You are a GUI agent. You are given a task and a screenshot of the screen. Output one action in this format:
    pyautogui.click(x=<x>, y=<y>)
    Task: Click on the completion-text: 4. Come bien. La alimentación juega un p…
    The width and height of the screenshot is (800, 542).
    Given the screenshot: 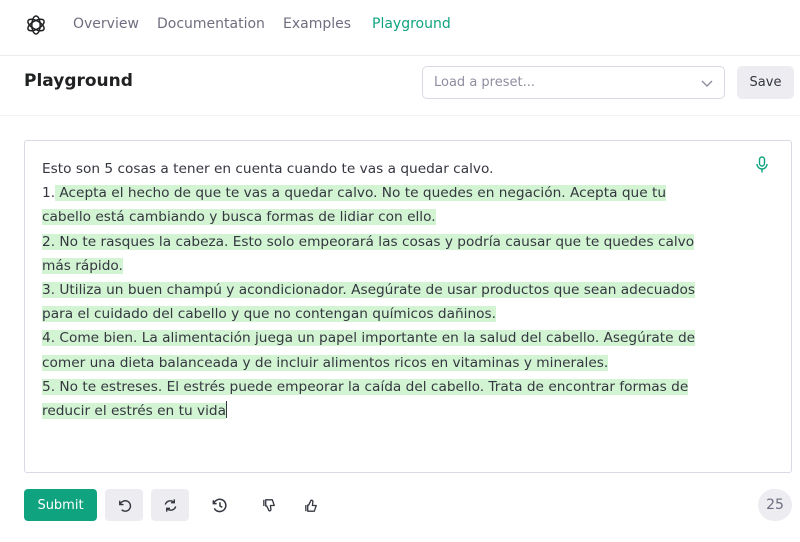 What is the action you would take?
    pyautogui.click(x=369, y=338)
    